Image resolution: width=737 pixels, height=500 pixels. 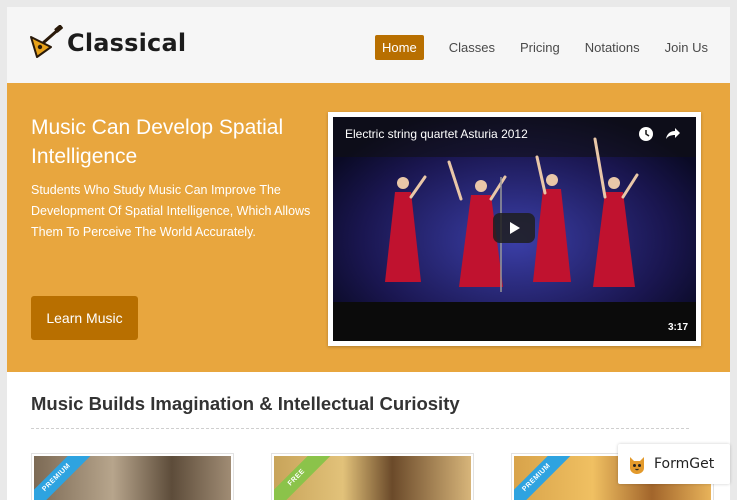 I want to click on main-nav: Home Classes Pricing Notations Join Us, so click(x=541, y=47).